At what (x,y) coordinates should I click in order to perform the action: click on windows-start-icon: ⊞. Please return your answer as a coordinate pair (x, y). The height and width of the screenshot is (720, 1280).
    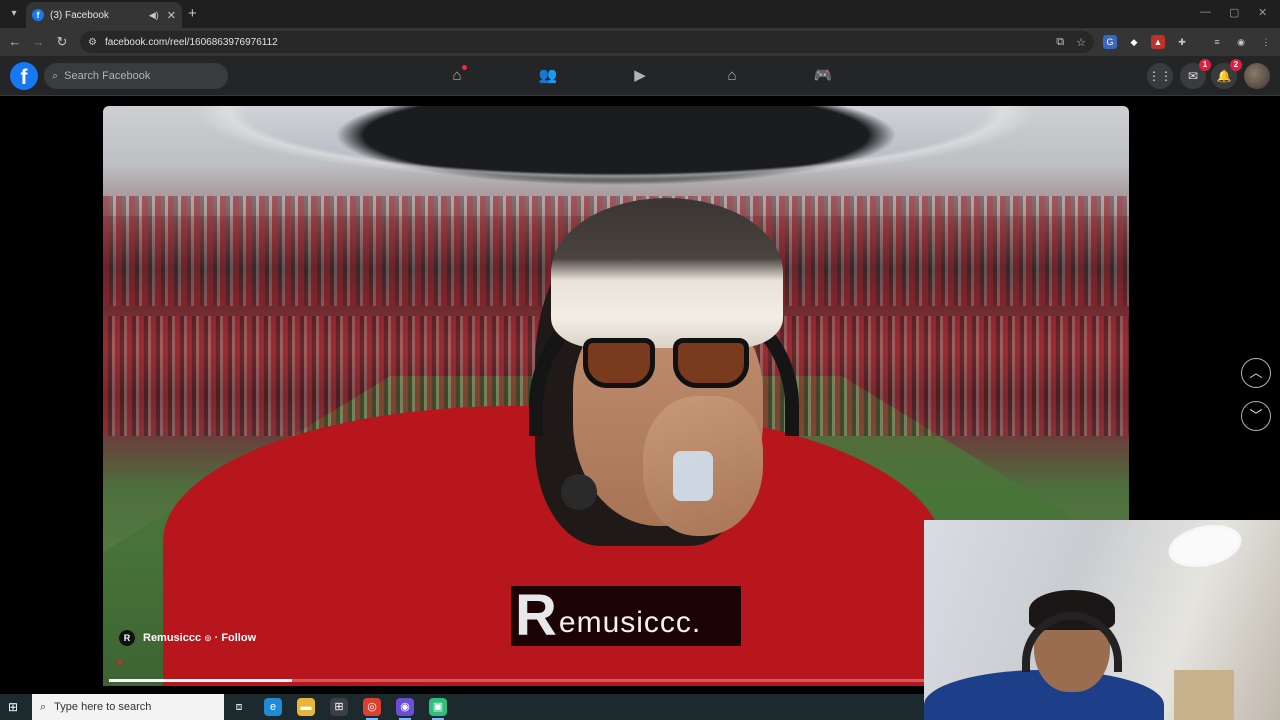
    Looking at the image, I should click on (15, 707).